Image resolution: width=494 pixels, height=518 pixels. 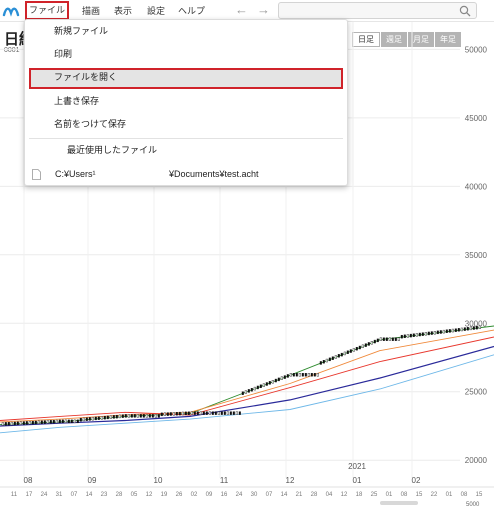 I want to click on menu-help: ヘルプ, so click(x=191, y=11).